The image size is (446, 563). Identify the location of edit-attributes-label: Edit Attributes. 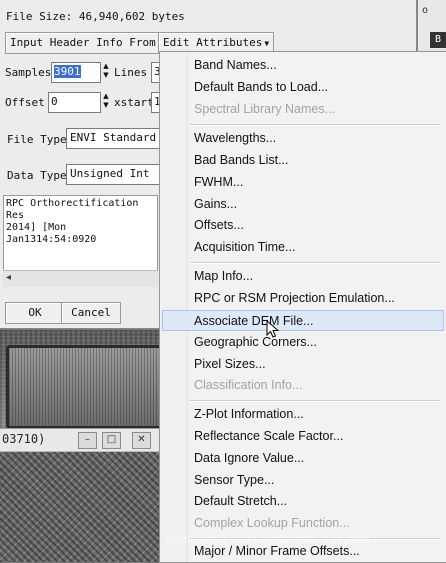
(213, 42).